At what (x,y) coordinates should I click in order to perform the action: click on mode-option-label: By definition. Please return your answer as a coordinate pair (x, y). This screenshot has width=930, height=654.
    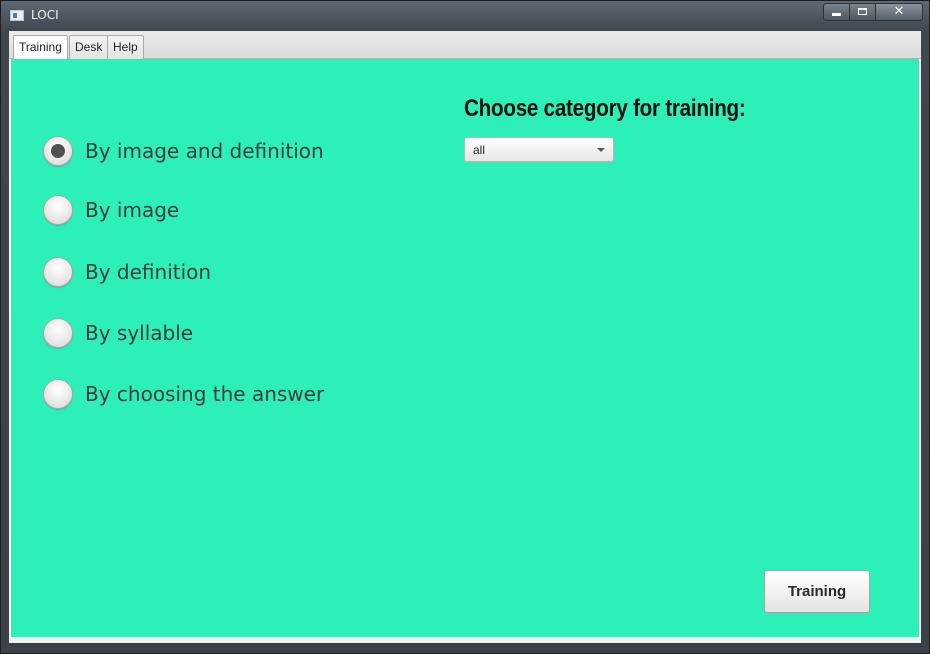
    Looking at the image, I should click on (148, 272).